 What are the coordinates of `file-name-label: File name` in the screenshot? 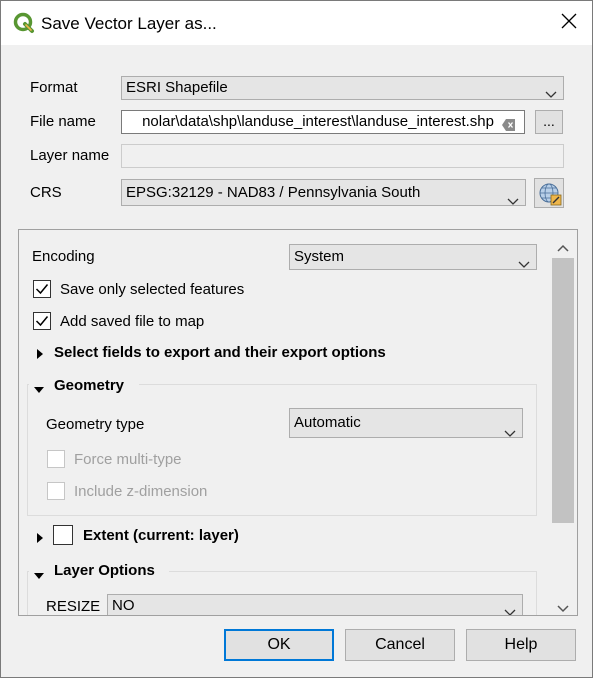 It's located at (63, 121).